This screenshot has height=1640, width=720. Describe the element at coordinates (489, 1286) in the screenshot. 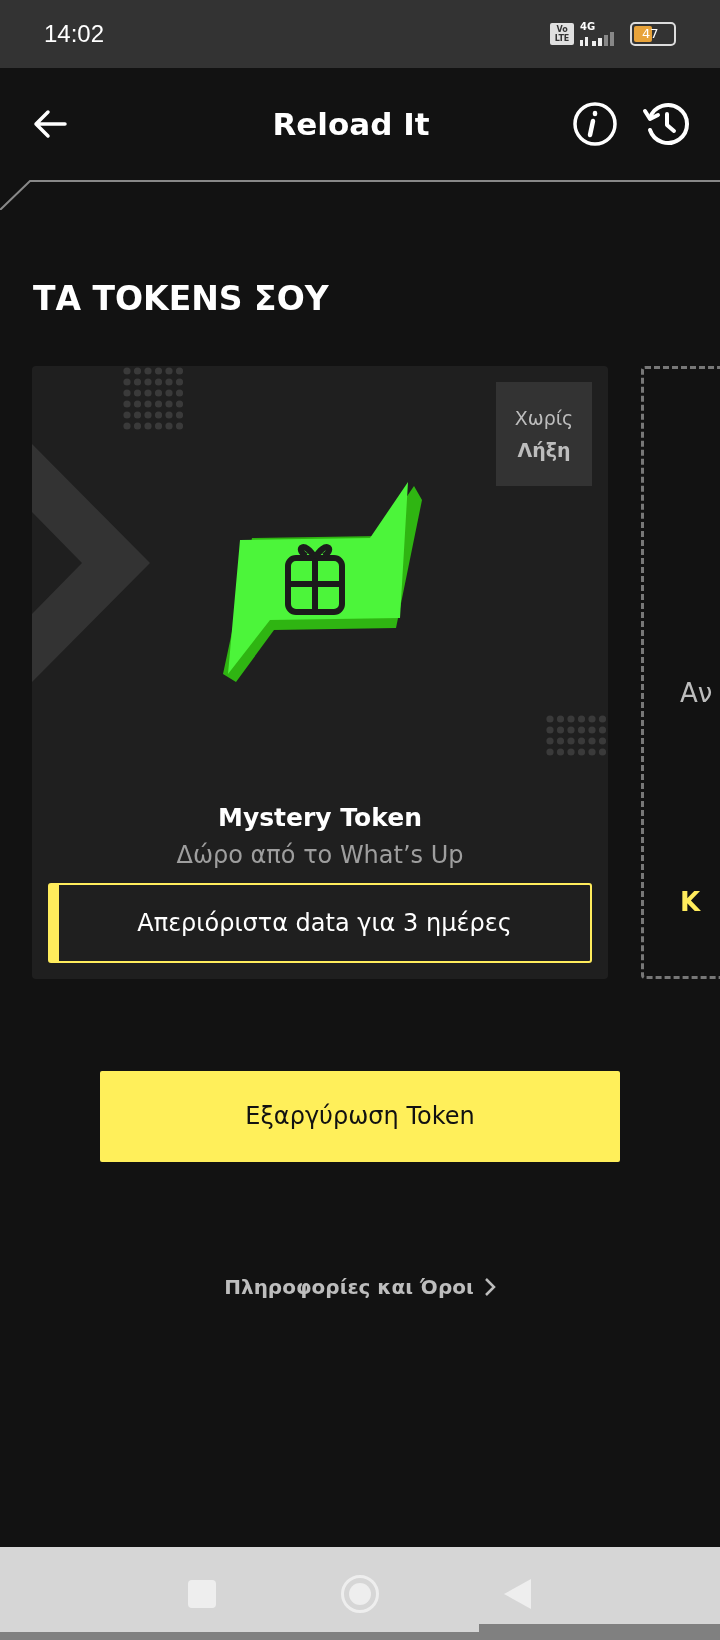

I see `chevron-right-icon` at that location.